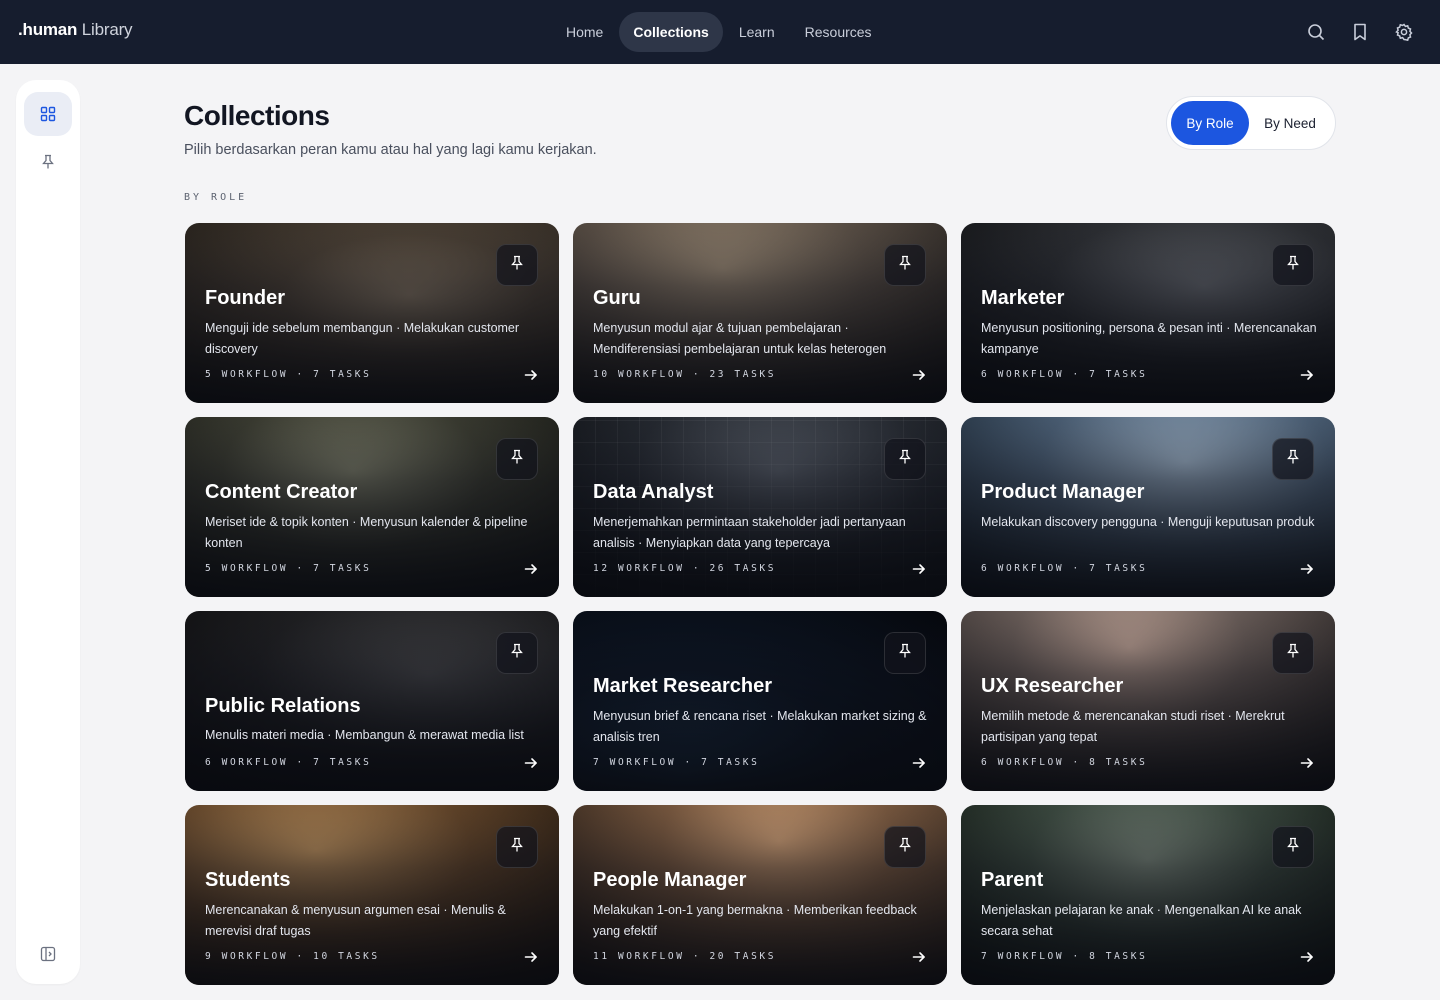  What do you see at coordinates (1316, 32) in the screenshot?
I see `search-icon` at bounding box center [1316, 32].